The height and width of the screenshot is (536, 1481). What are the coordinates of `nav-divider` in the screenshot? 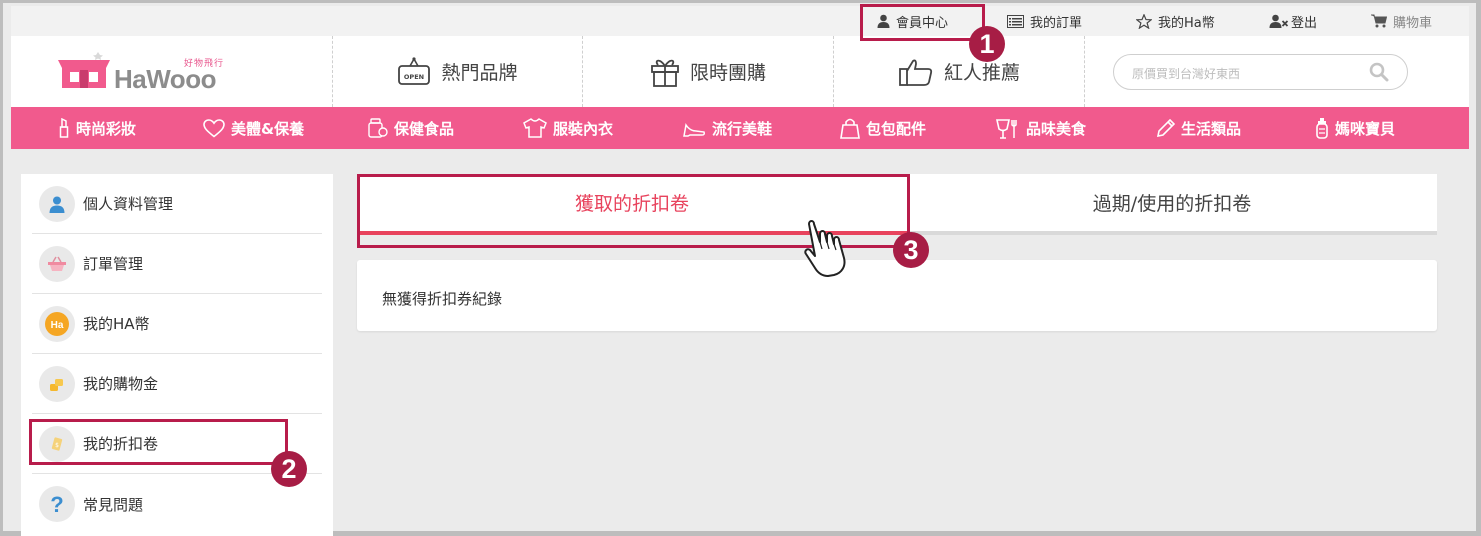 It's located at (1084, 71).